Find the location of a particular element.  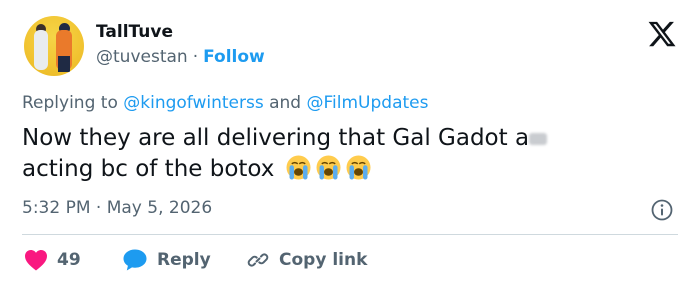

heart-icon is located at coordinates (36, 260).